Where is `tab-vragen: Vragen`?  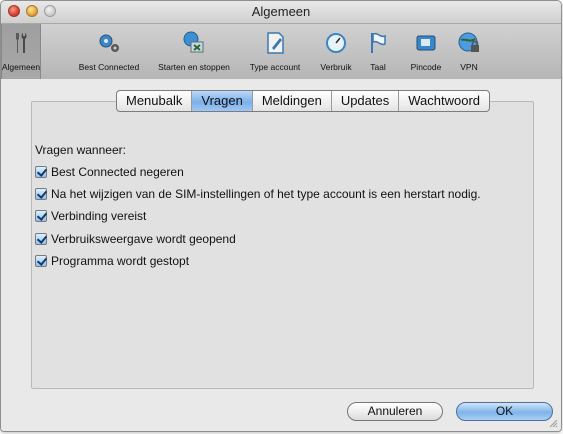 tab-vragen: Vragen is located at coordinates (222, 101).